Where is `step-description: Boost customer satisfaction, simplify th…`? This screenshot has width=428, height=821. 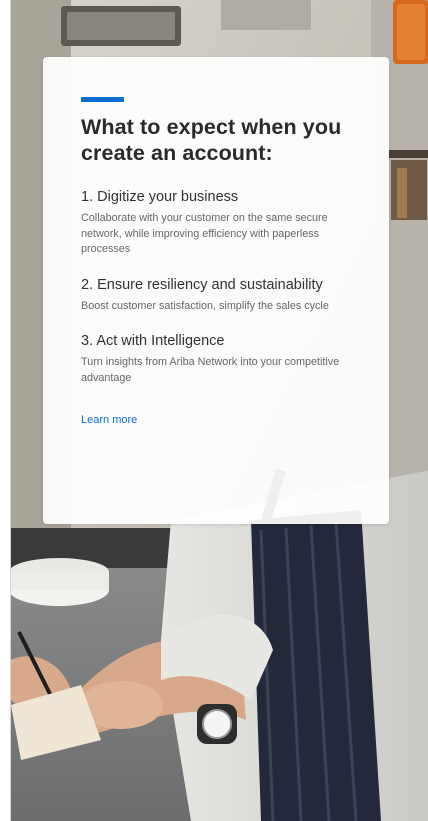
step-description: Boost customer satisfaction, simplify th… is located at coordinates (205, 305).